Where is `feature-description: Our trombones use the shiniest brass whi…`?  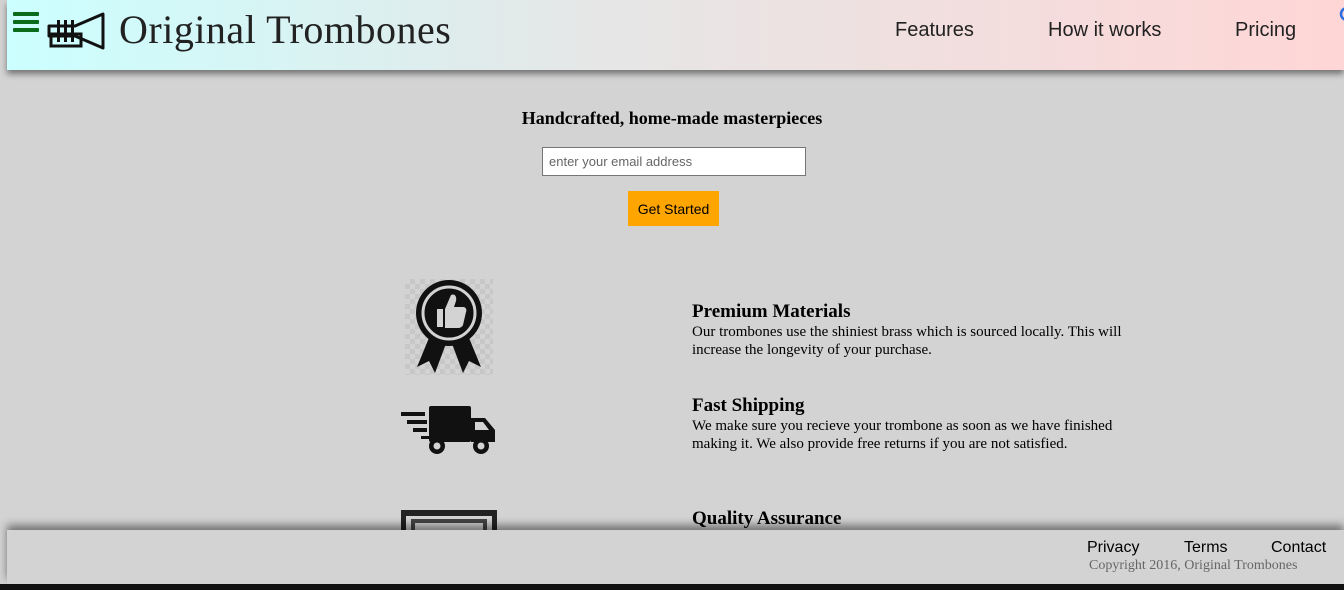
feature-description: Our trombones use the shiniest brass whi… is located at coordinates (907, 341).